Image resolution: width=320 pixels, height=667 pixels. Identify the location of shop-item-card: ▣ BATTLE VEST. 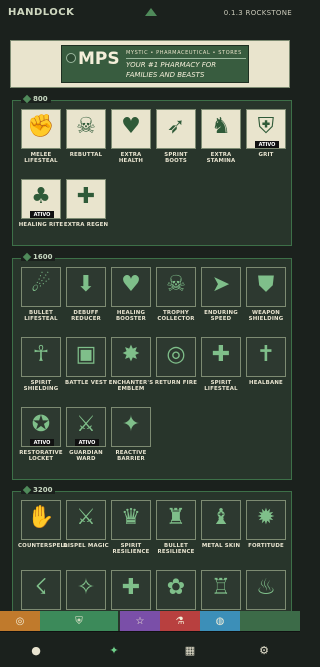
(86, 368).